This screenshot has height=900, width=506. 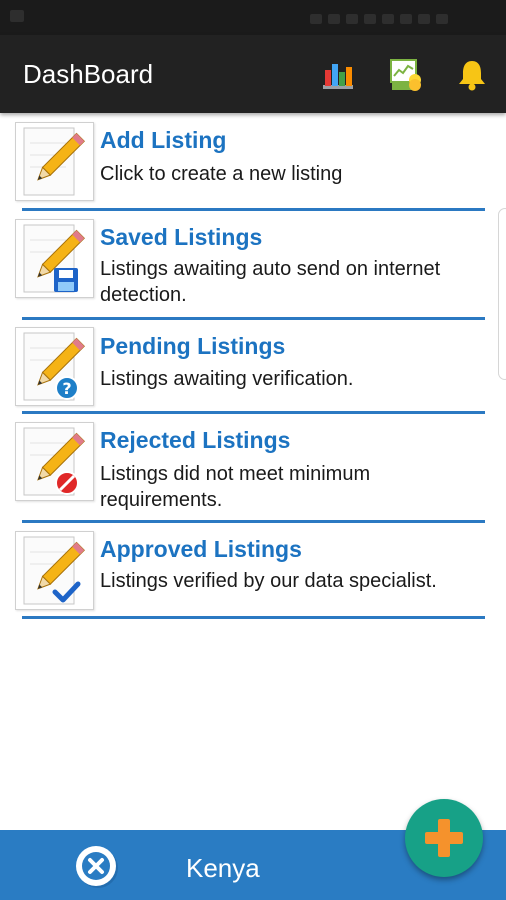 I want to click on pencil-save-icon, so click(x=54, y=258).